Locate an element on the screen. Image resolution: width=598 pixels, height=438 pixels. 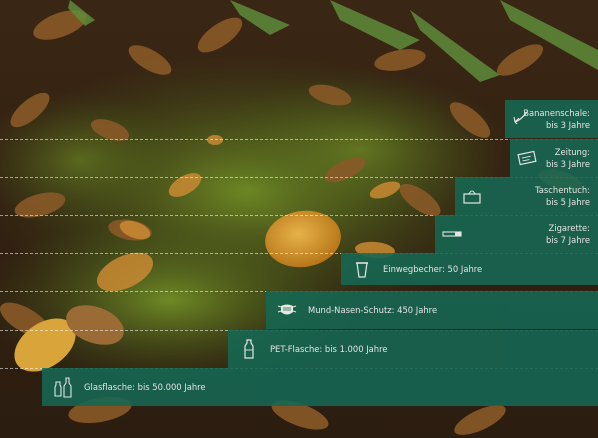
bar-label: Mund-Nasen-Schutz: 450 Jahre is located at coordinates (372, 310).